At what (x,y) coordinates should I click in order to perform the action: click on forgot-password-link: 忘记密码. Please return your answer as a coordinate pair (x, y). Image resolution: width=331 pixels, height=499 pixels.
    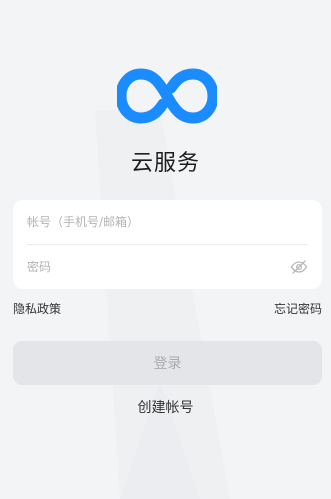
    Looking at the image, I should click on (298, 309).